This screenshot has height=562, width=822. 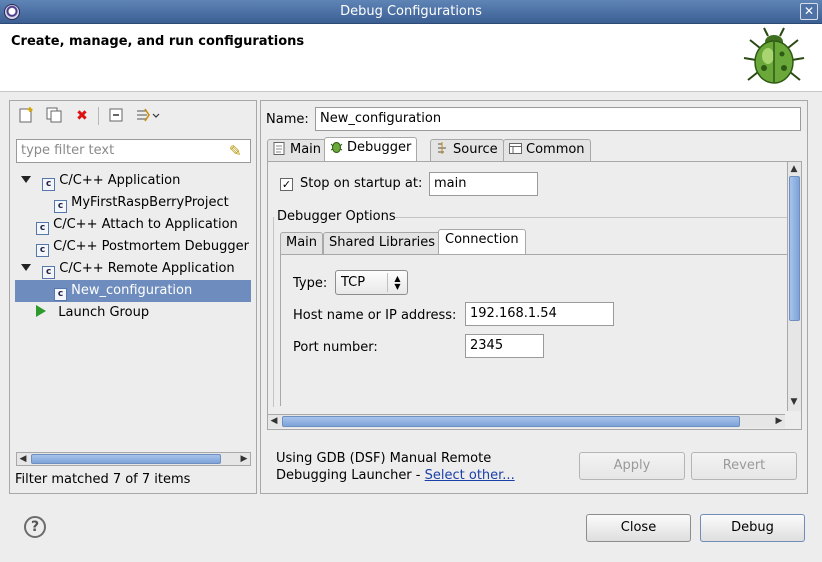 I want to click on new-configuration-icon, so click(x=26, y=116).